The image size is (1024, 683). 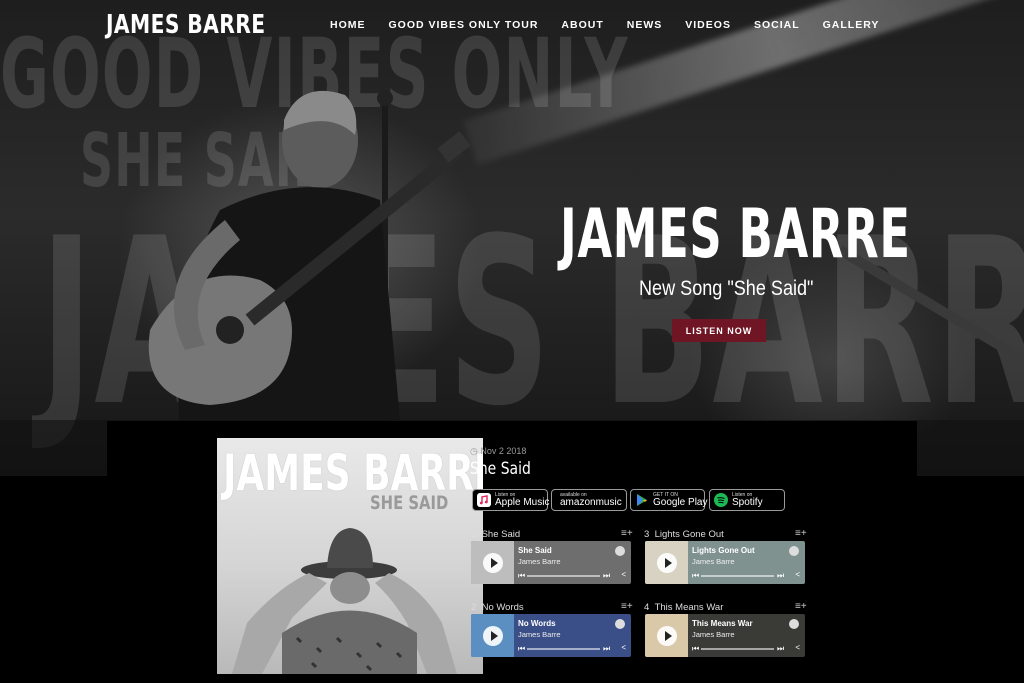 What do you see at coordinates (497, 607) in the screenshot?
I see `track-label-2: 2 No Words` at bounding box center [497, 607].